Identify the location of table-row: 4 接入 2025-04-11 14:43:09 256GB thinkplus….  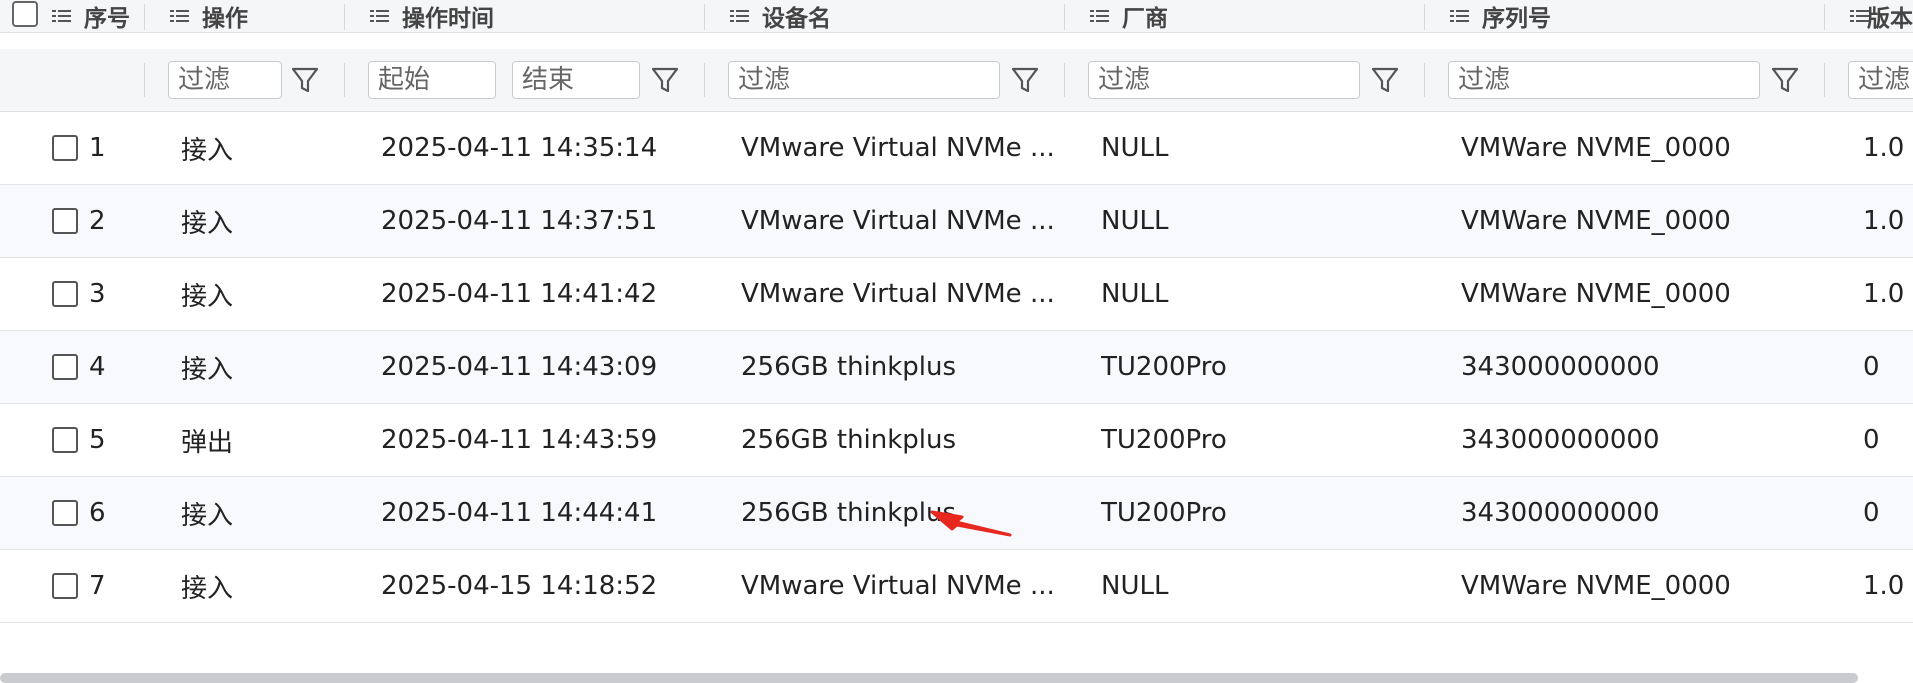
(956, 367).